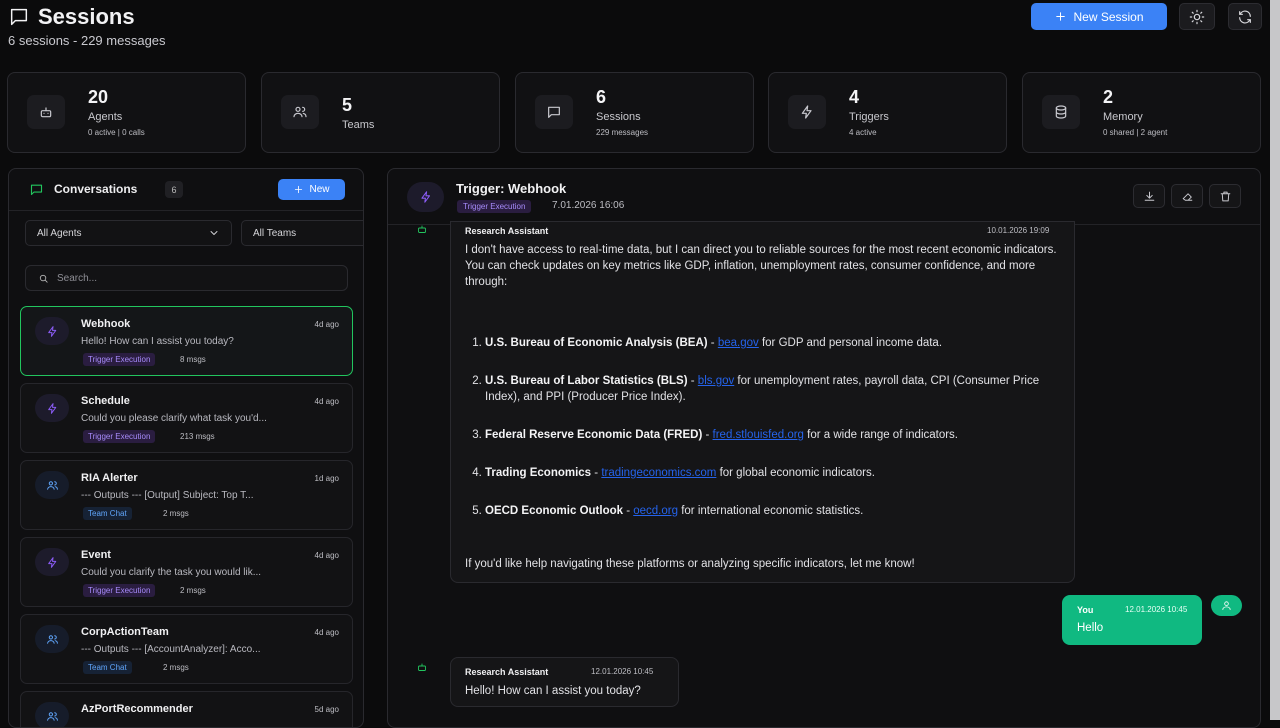  Describe the element at coordinates (758, 435) in the screenshot. I see `source-link: fred.stlouisfed.org` at that location.